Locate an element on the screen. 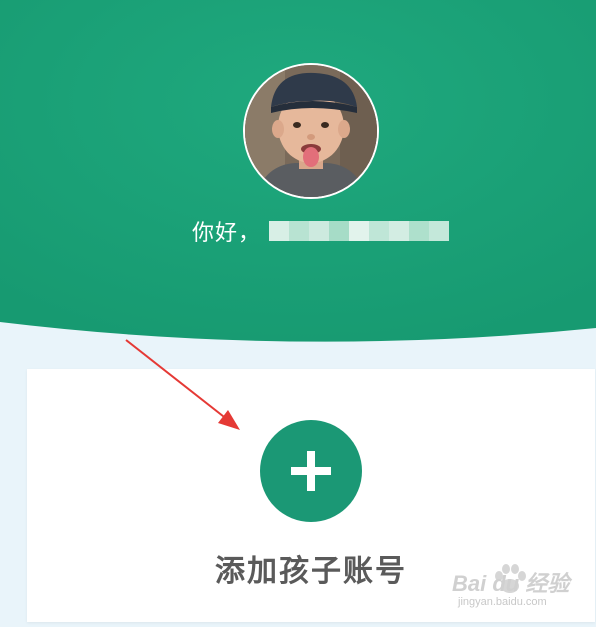  avatar is located at coordinates (311, 131).